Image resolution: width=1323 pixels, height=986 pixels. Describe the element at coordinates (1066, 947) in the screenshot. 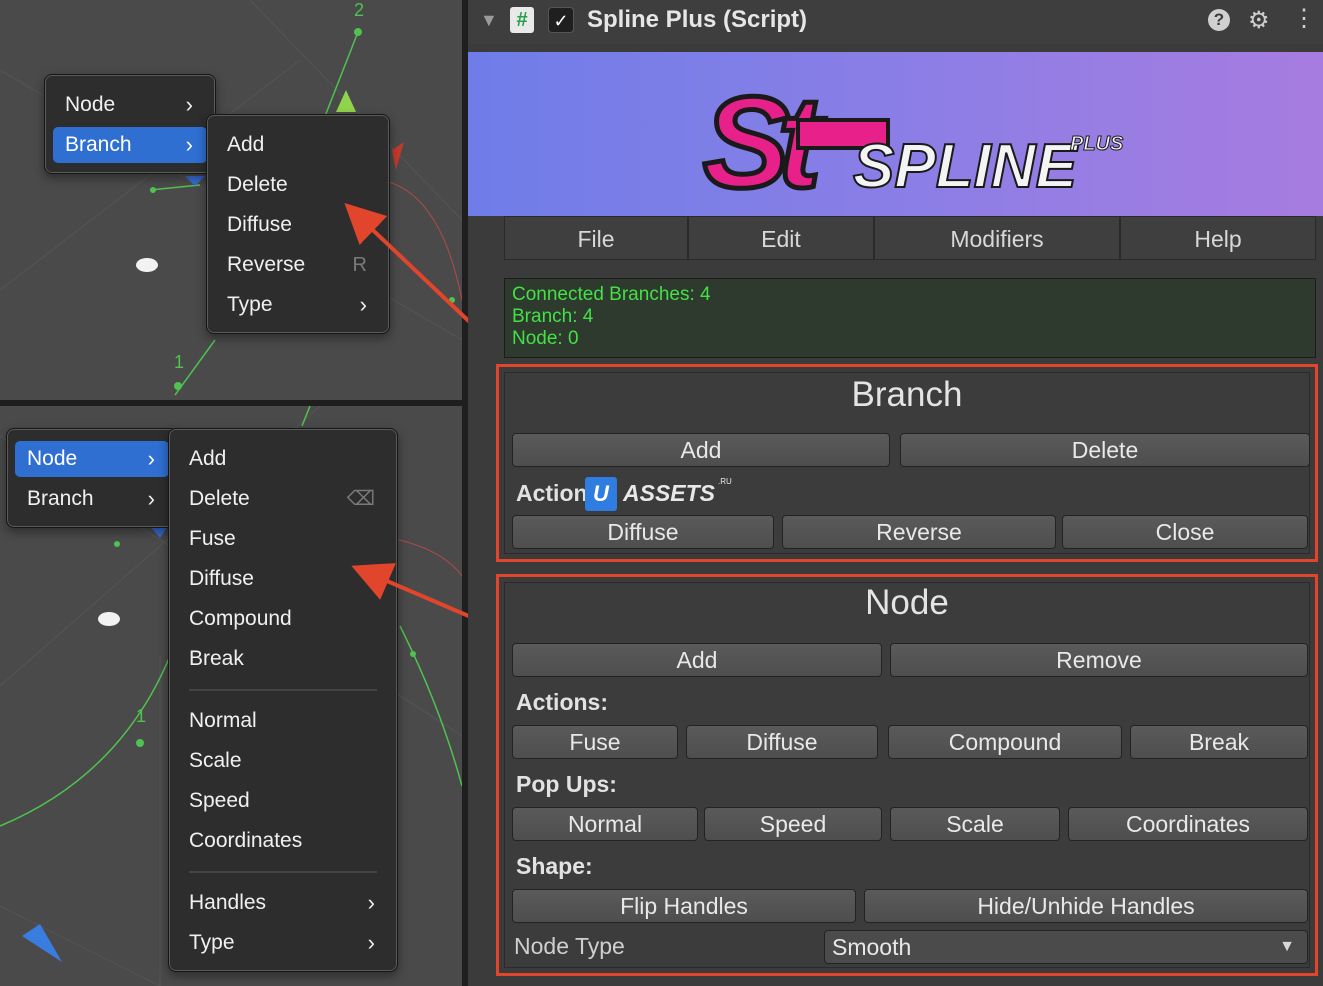

I see `node-type-dropdown: Smooth ▼` at that location.